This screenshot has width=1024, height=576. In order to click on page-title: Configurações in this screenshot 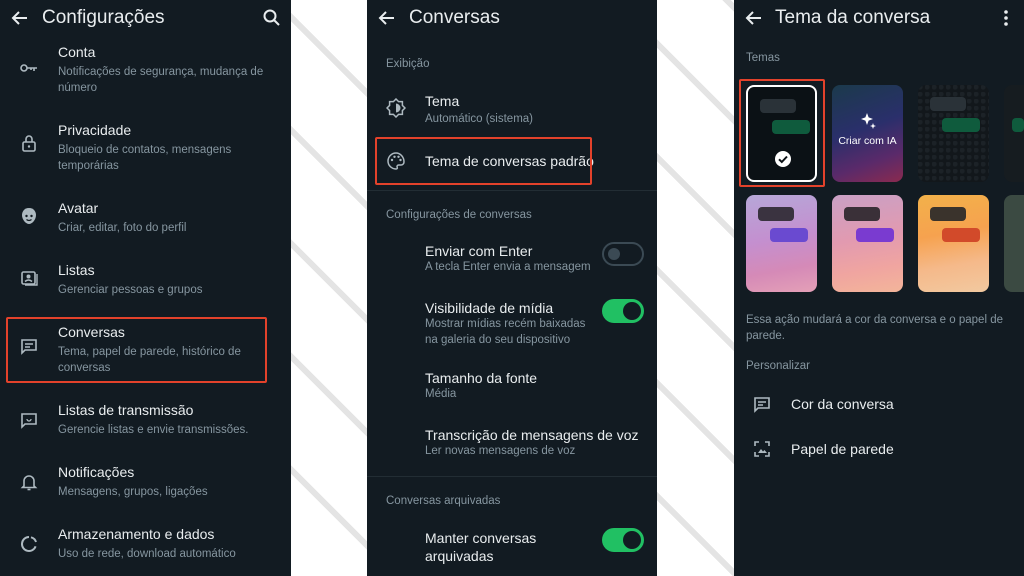, I will do `click(103, 17)`.